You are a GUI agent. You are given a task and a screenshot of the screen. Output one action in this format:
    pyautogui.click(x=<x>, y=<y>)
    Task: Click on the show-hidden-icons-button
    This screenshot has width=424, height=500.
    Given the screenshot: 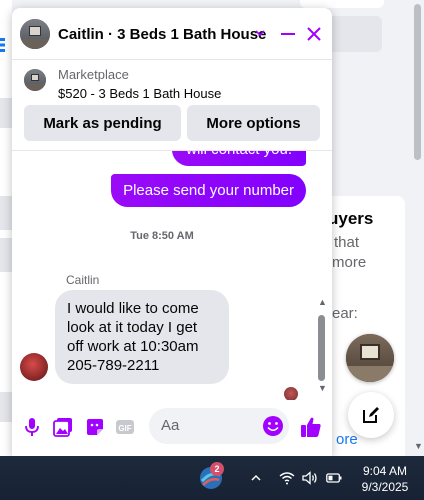 What is the action you would take?
    pyautogui.click(x=256, y=478)
    